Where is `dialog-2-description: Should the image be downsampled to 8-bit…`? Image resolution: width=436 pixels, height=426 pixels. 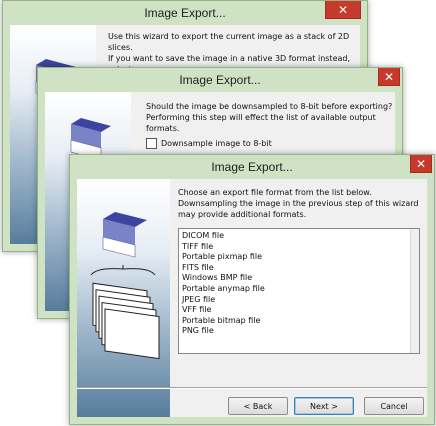
dialog-2-description: Should the image be downsampled to 8-bit… is located at coordinates (269, 117).